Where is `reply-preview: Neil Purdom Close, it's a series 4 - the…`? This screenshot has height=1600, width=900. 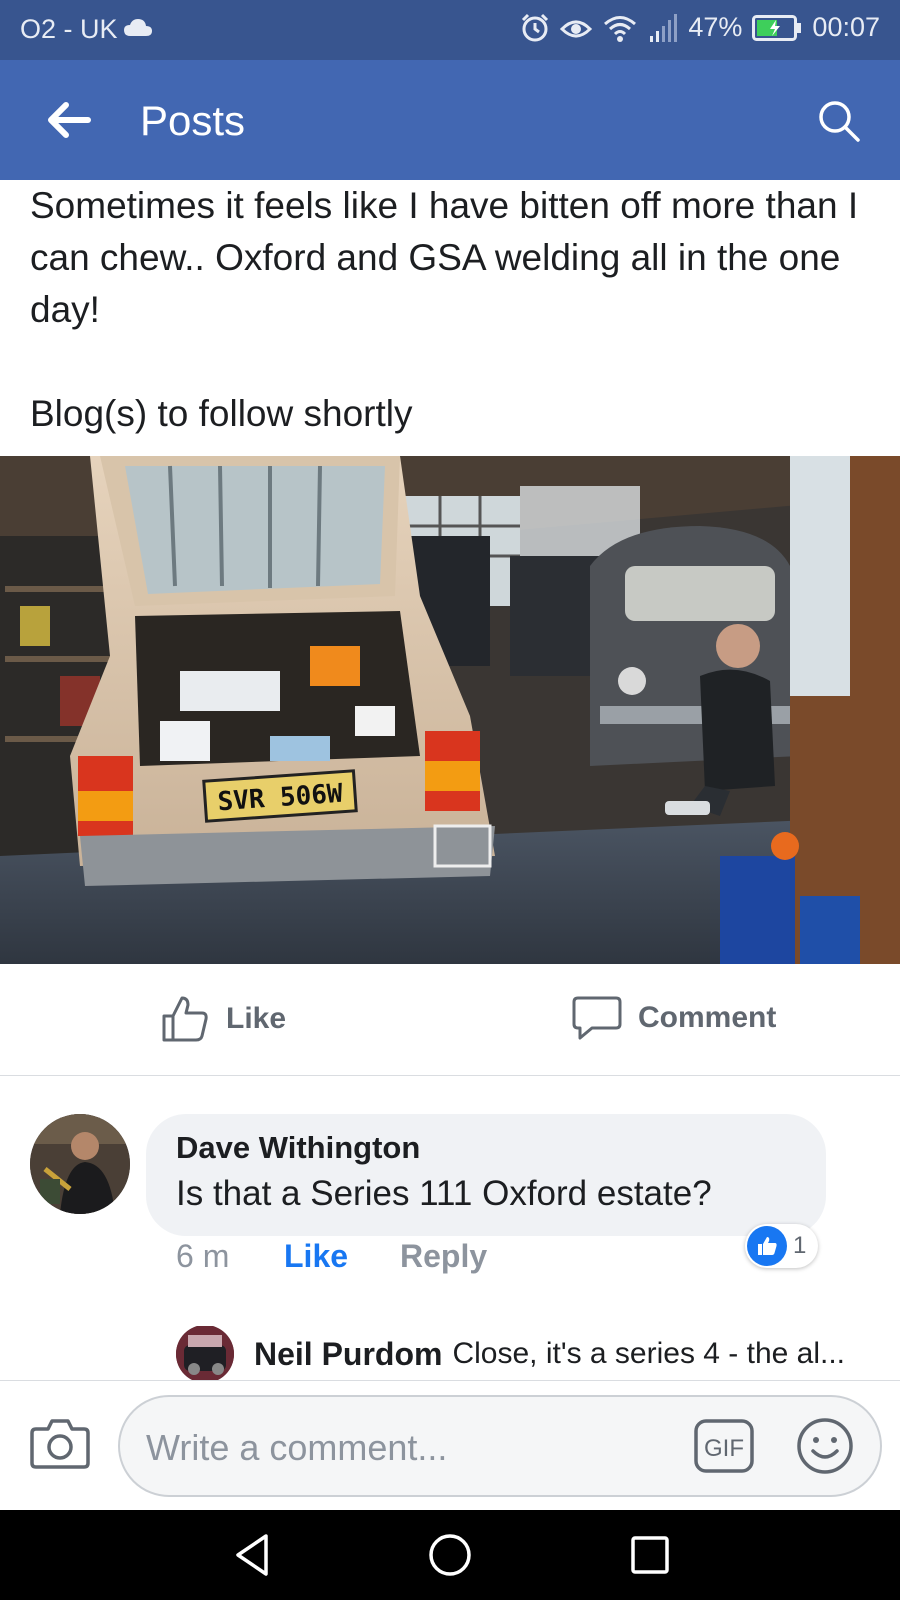
reply-preview: Neil Purdom Close, it's a series 4 - the… is located at coordinates (538, 1354).